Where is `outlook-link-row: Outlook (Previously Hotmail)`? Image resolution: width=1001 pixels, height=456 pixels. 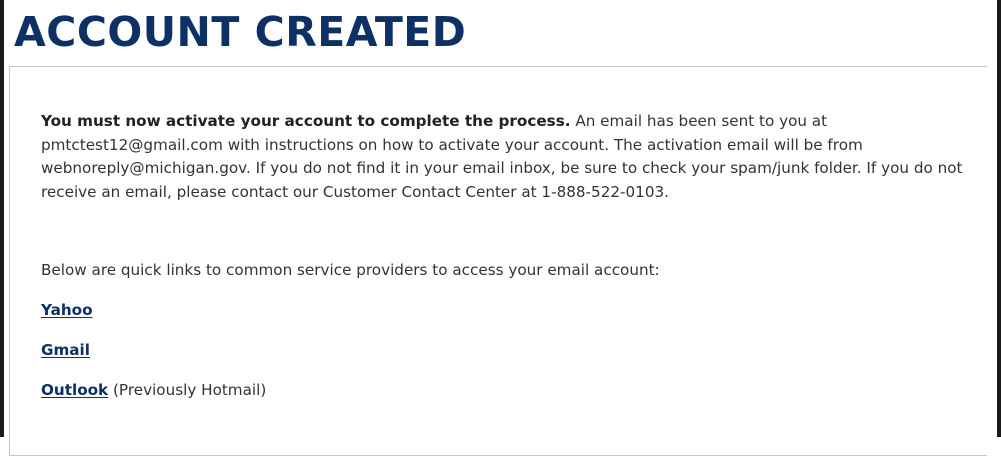
outlook-link-row: Outlook (Previously Hotmail) is located at coordinates (153, 390).